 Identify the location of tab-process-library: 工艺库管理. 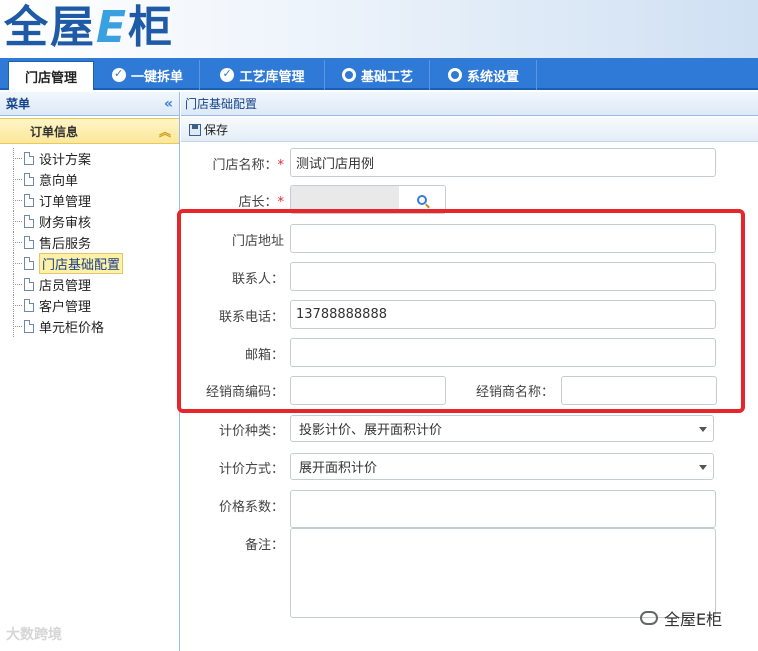
(263, 75).